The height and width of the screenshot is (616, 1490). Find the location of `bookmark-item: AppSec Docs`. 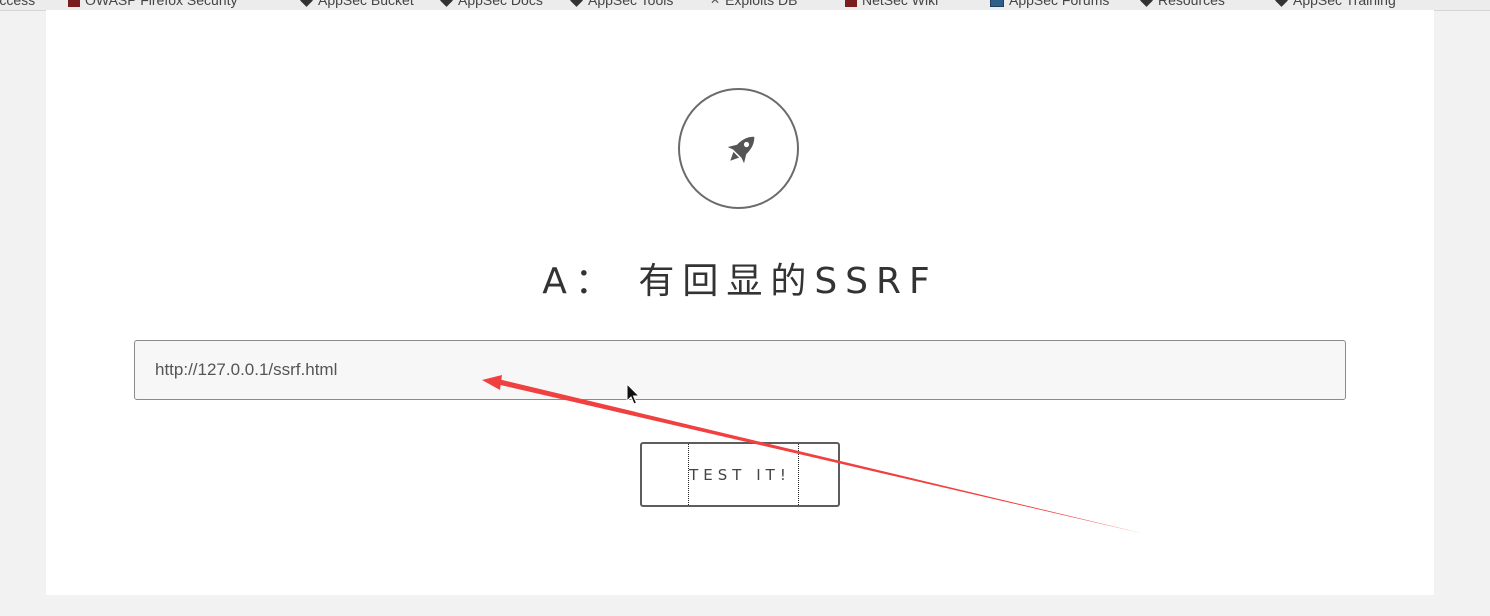

bookmark-item: AppSec Docs is located at coordinates (491, 4).